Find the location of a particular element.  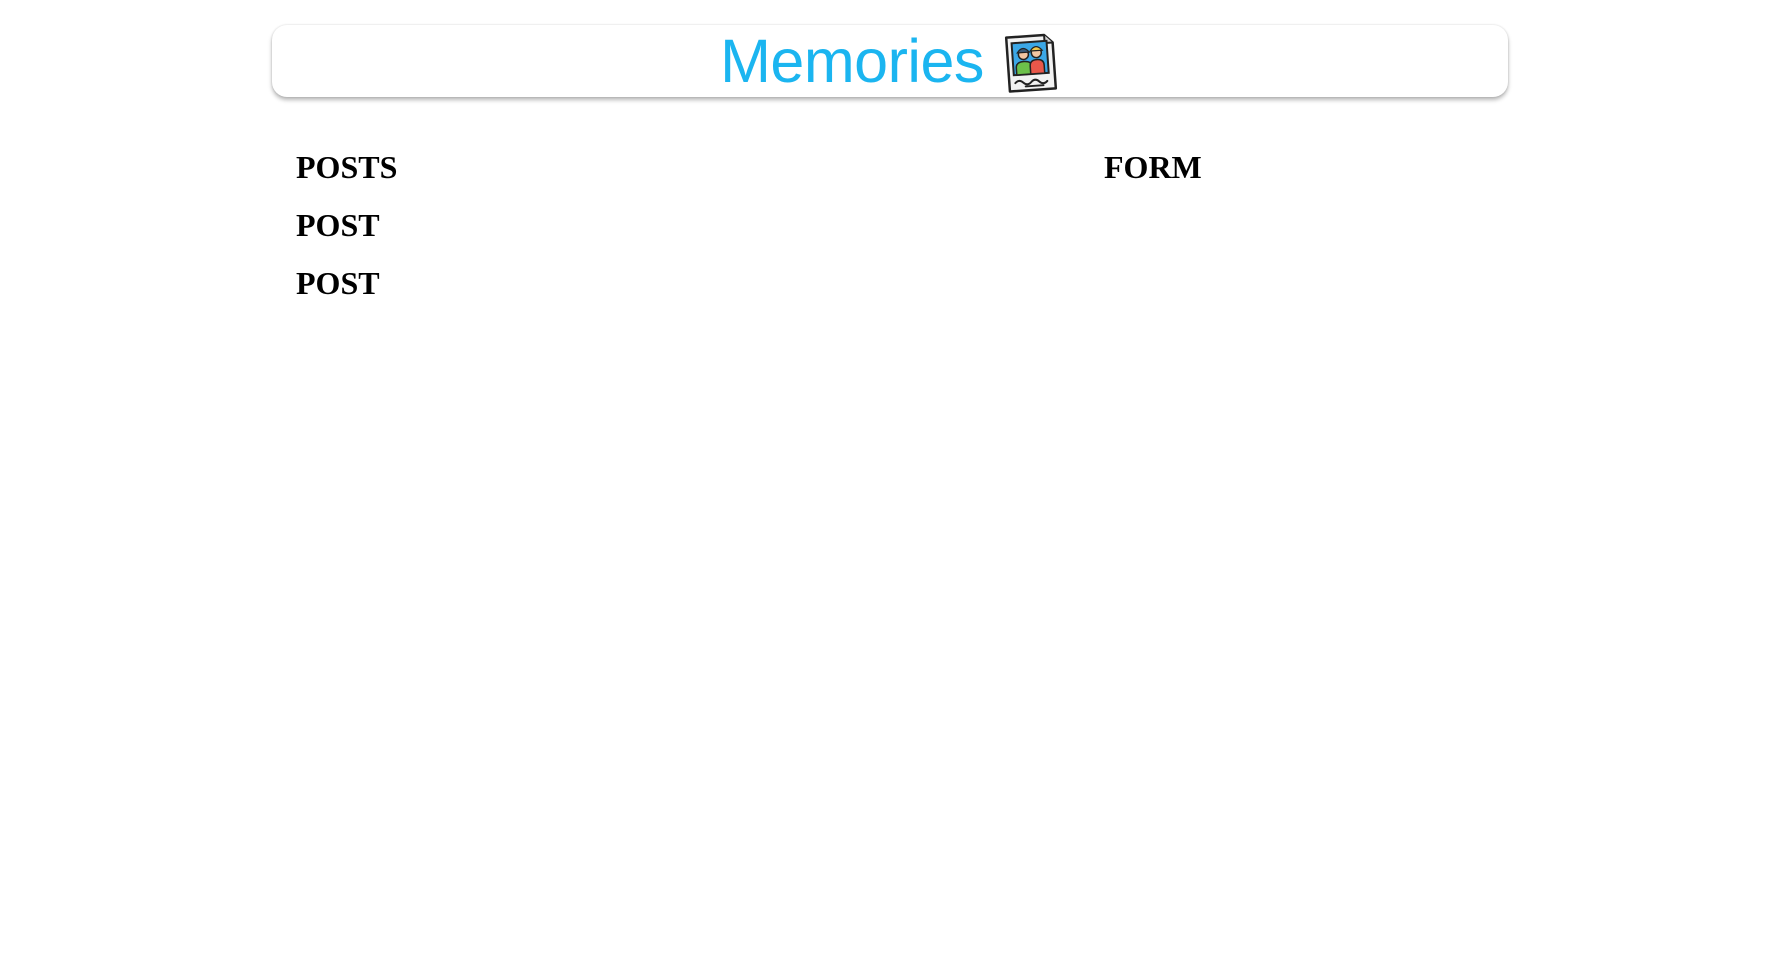

form-heading: FORM is located at coordinates (1153, 167).